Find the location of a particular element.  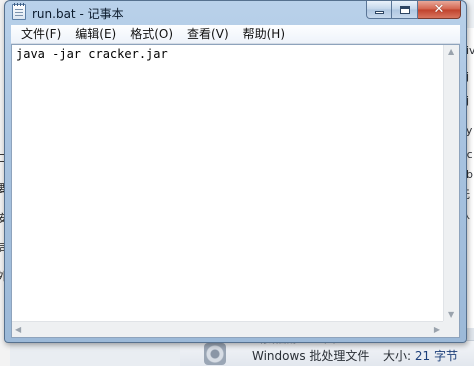

vertical-scrollbar: ▲ ▼ is located at coordinates (451, 183).